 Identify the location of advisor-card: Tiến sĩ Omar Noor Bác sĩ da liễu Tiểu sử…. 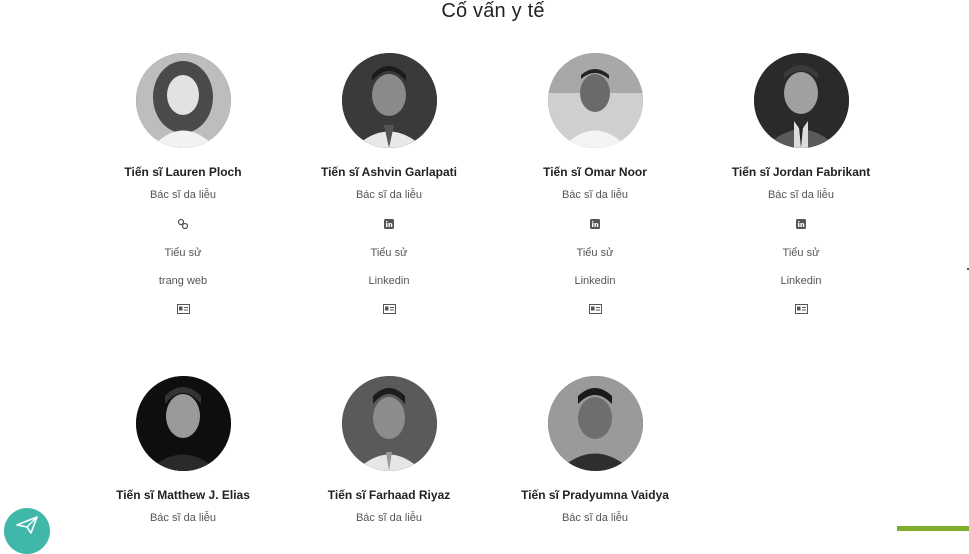
(595, 184).